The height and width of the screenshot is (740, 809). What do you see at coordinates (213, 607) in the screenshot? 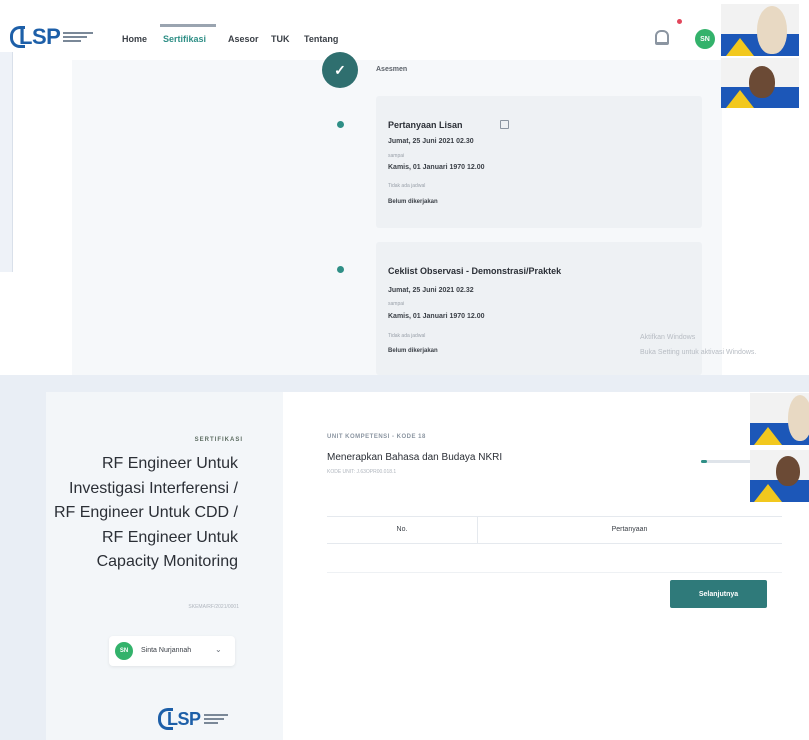
I see `certification-code: SKEMA/RF/2021/0001` at bounding box center [213, 607].